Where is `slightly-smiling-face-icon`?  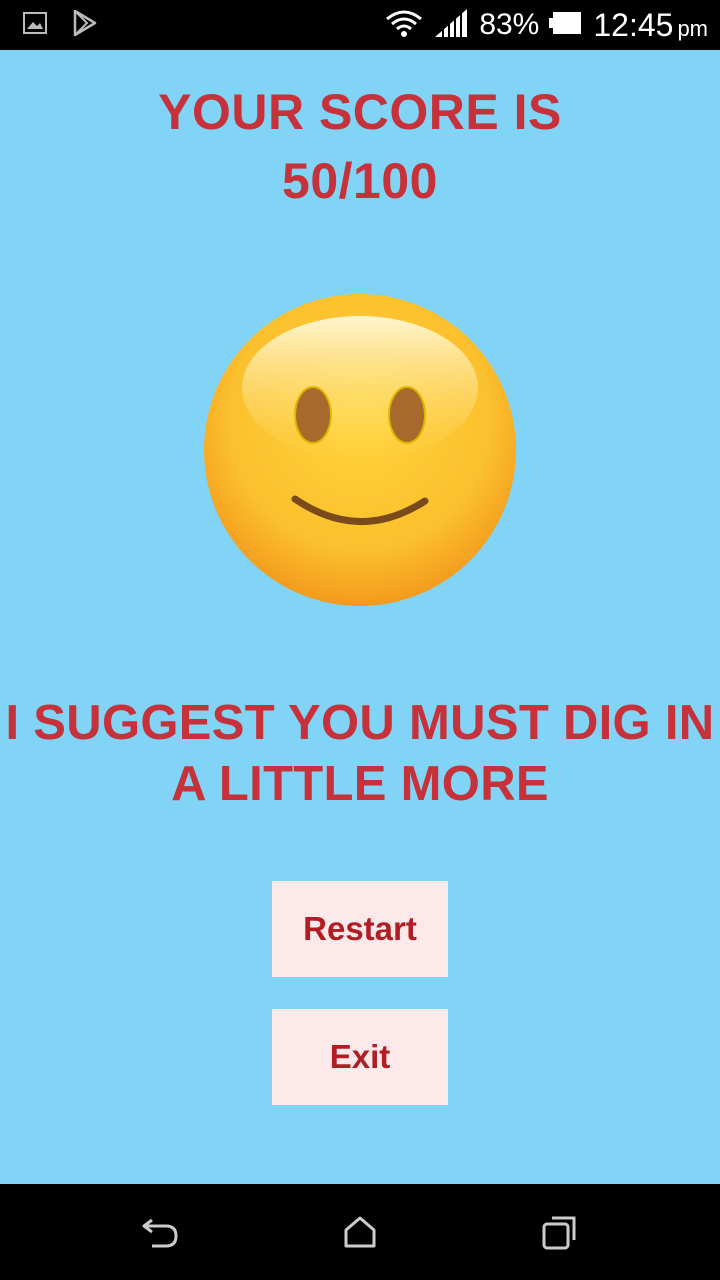
slightly-smiling-face-icon is located at coordinates (360, 450).